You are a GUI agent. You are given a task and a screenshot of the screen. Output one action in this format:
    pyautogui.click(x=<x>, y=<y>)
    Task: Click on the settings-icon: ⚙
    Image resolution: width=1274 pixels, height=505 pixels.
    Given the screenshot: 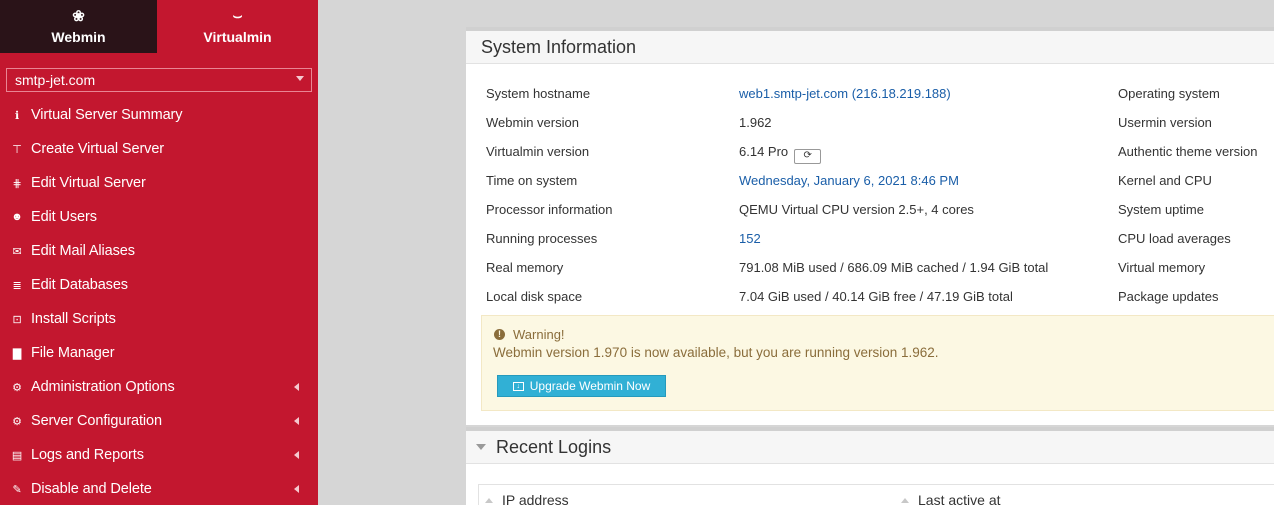 What is the action you would take?
    pyautogui.click(x=17, y=387)
    